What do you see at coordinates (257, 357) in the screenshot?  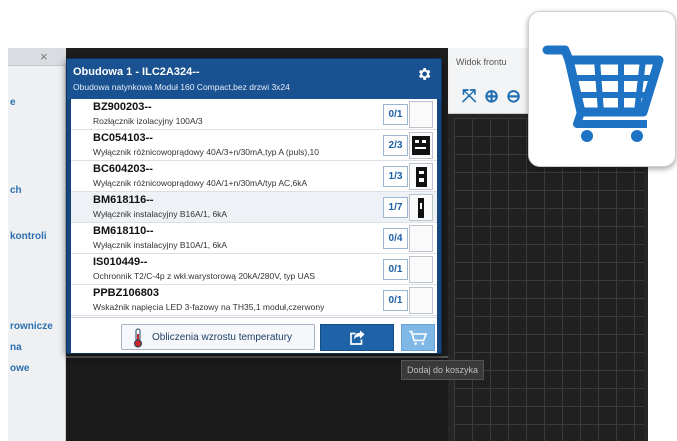 I see `divider` at bounding box center [257, 357].